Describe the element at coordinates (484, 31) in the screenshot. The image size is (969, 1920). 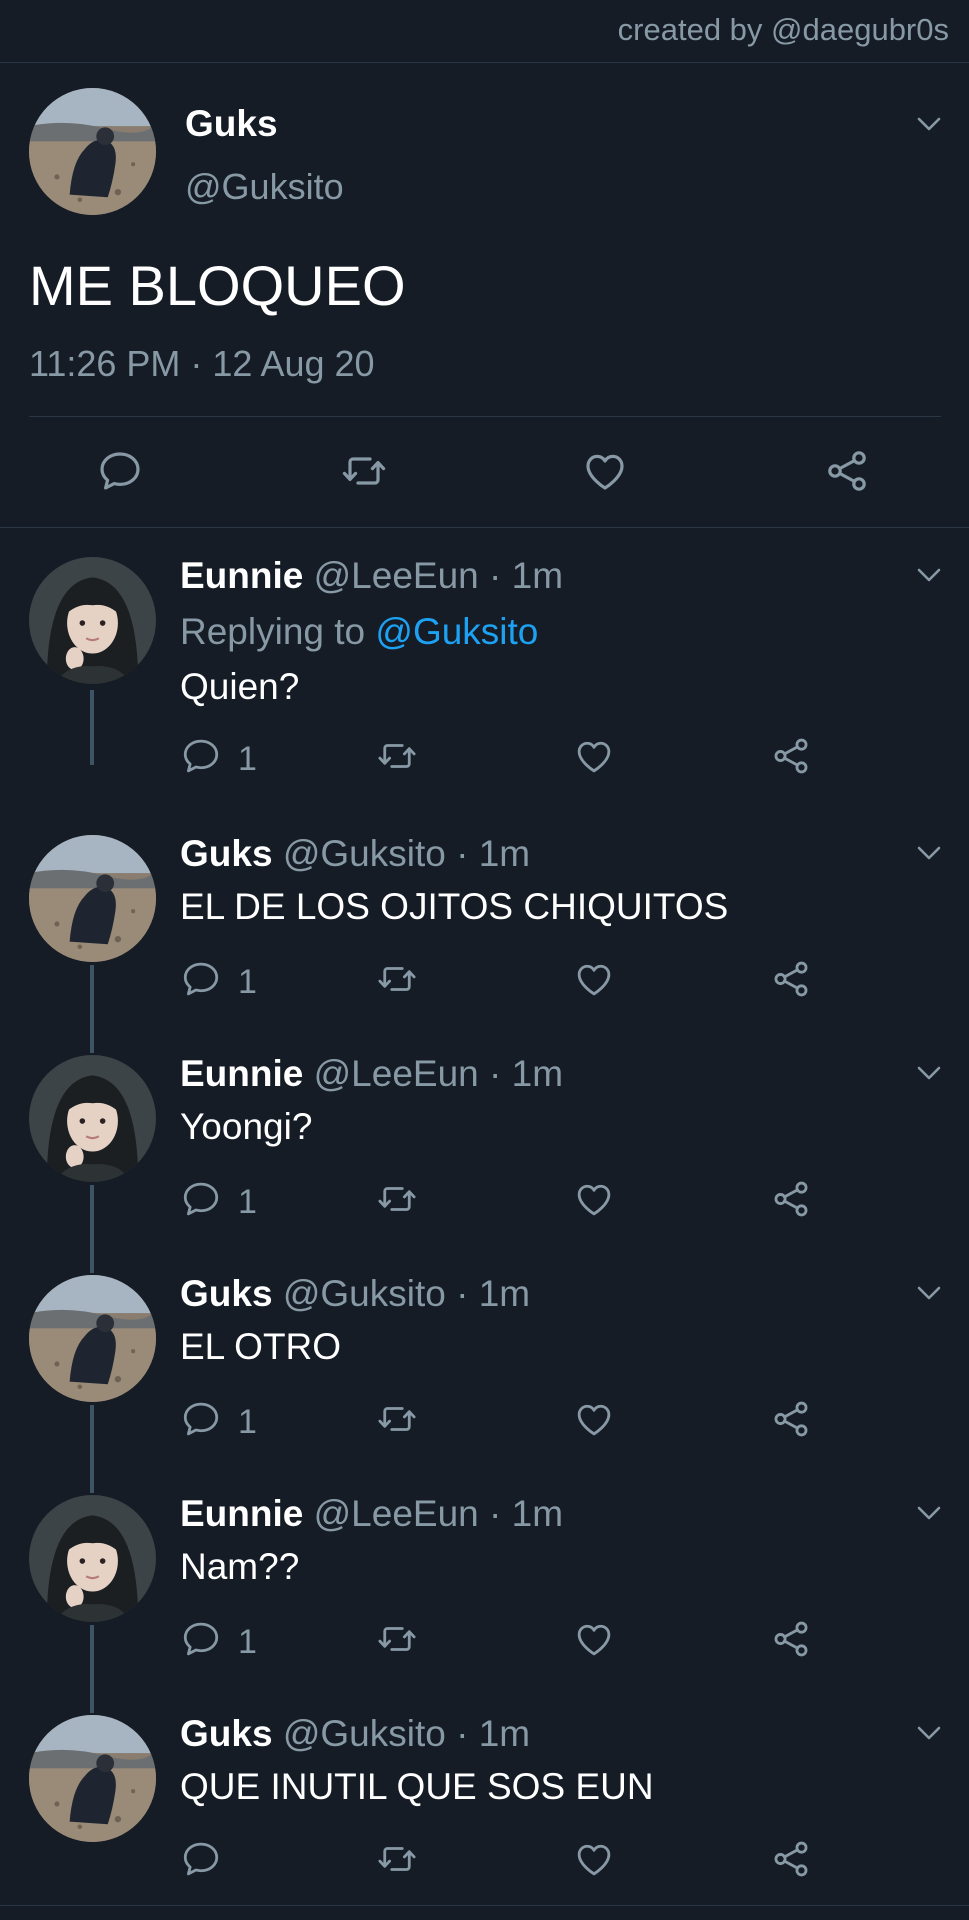
I see `top-bar: created by @daegubr0s` at that location.